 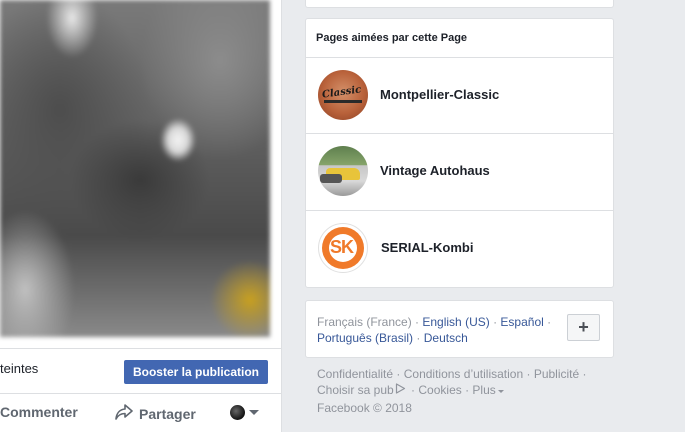 What do you see at coordinates (365, 338) in the screenshot?
I see `language-link-portugues: Português (Brasil)` at bounding box center [365, 338].